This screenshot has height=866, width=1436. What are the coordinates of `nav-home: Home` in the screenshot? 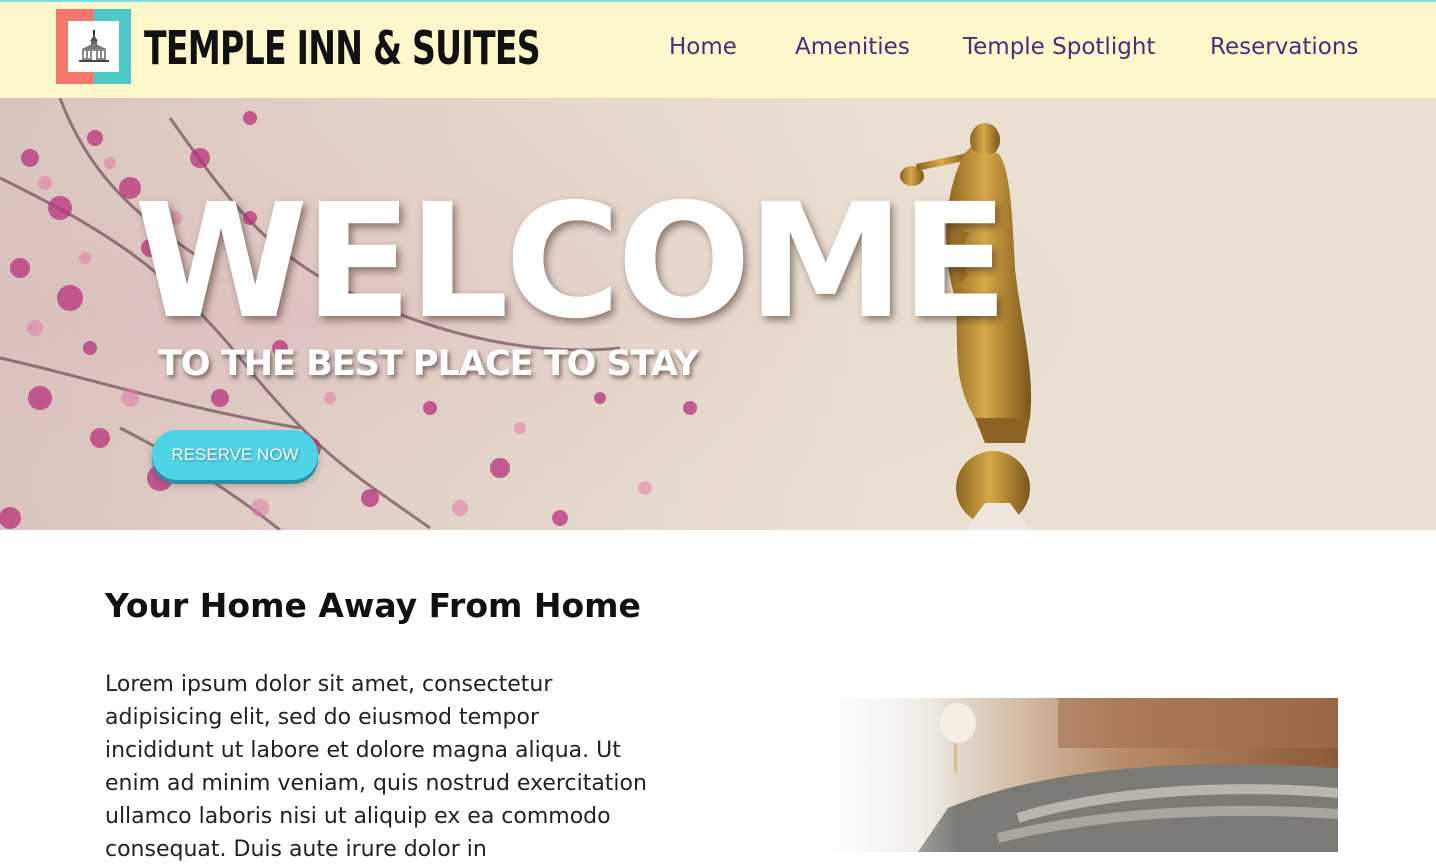 It's located at (703, 51).